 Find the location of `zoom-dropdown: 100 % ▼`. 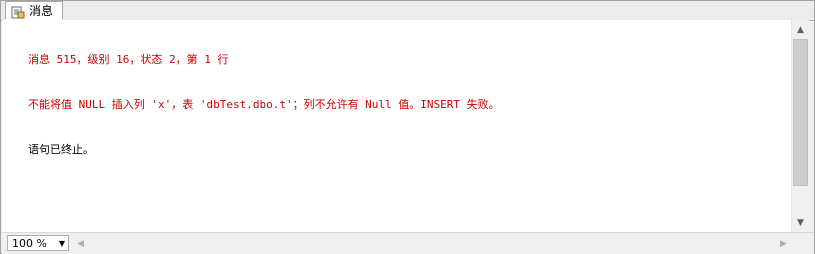

zoom-dropdown: 100 % ▼ is located at coordinates (38, 243).